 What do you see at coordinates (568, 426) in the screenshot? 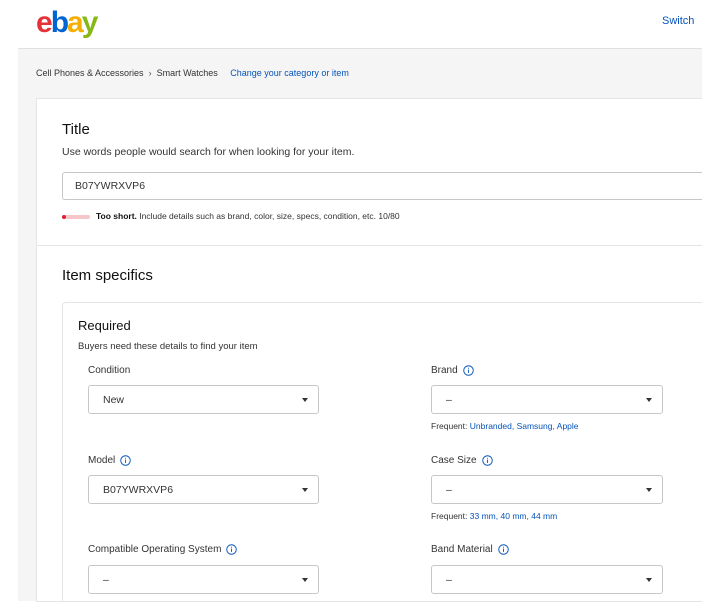
I see `frequent-option-apple: Apple` at bounding box center [568, 426].